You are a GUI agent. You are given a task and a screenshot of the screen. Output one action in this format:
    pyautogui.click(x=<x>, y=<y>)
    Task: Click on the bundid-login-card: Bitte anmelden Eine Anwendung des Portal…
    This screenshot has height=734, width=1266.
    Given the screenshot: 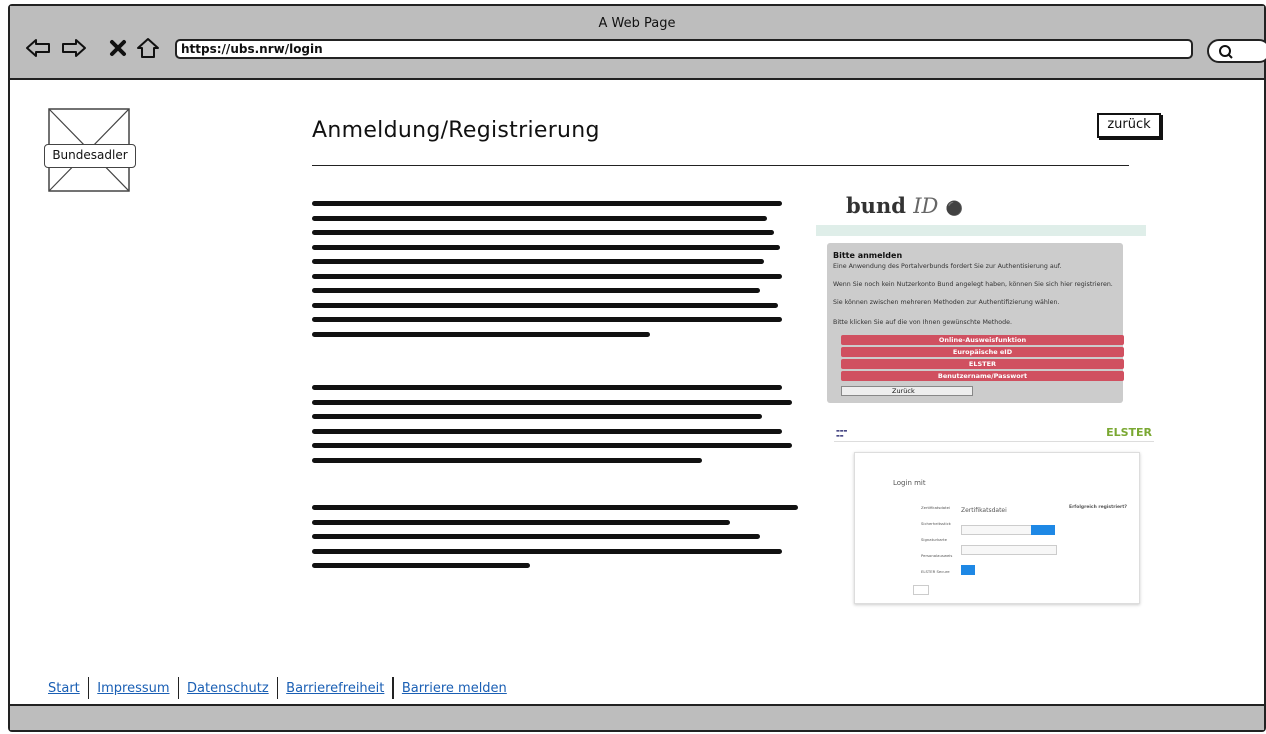 What is the action you would take?
    pyautogui.click(x=975, y=323)
    